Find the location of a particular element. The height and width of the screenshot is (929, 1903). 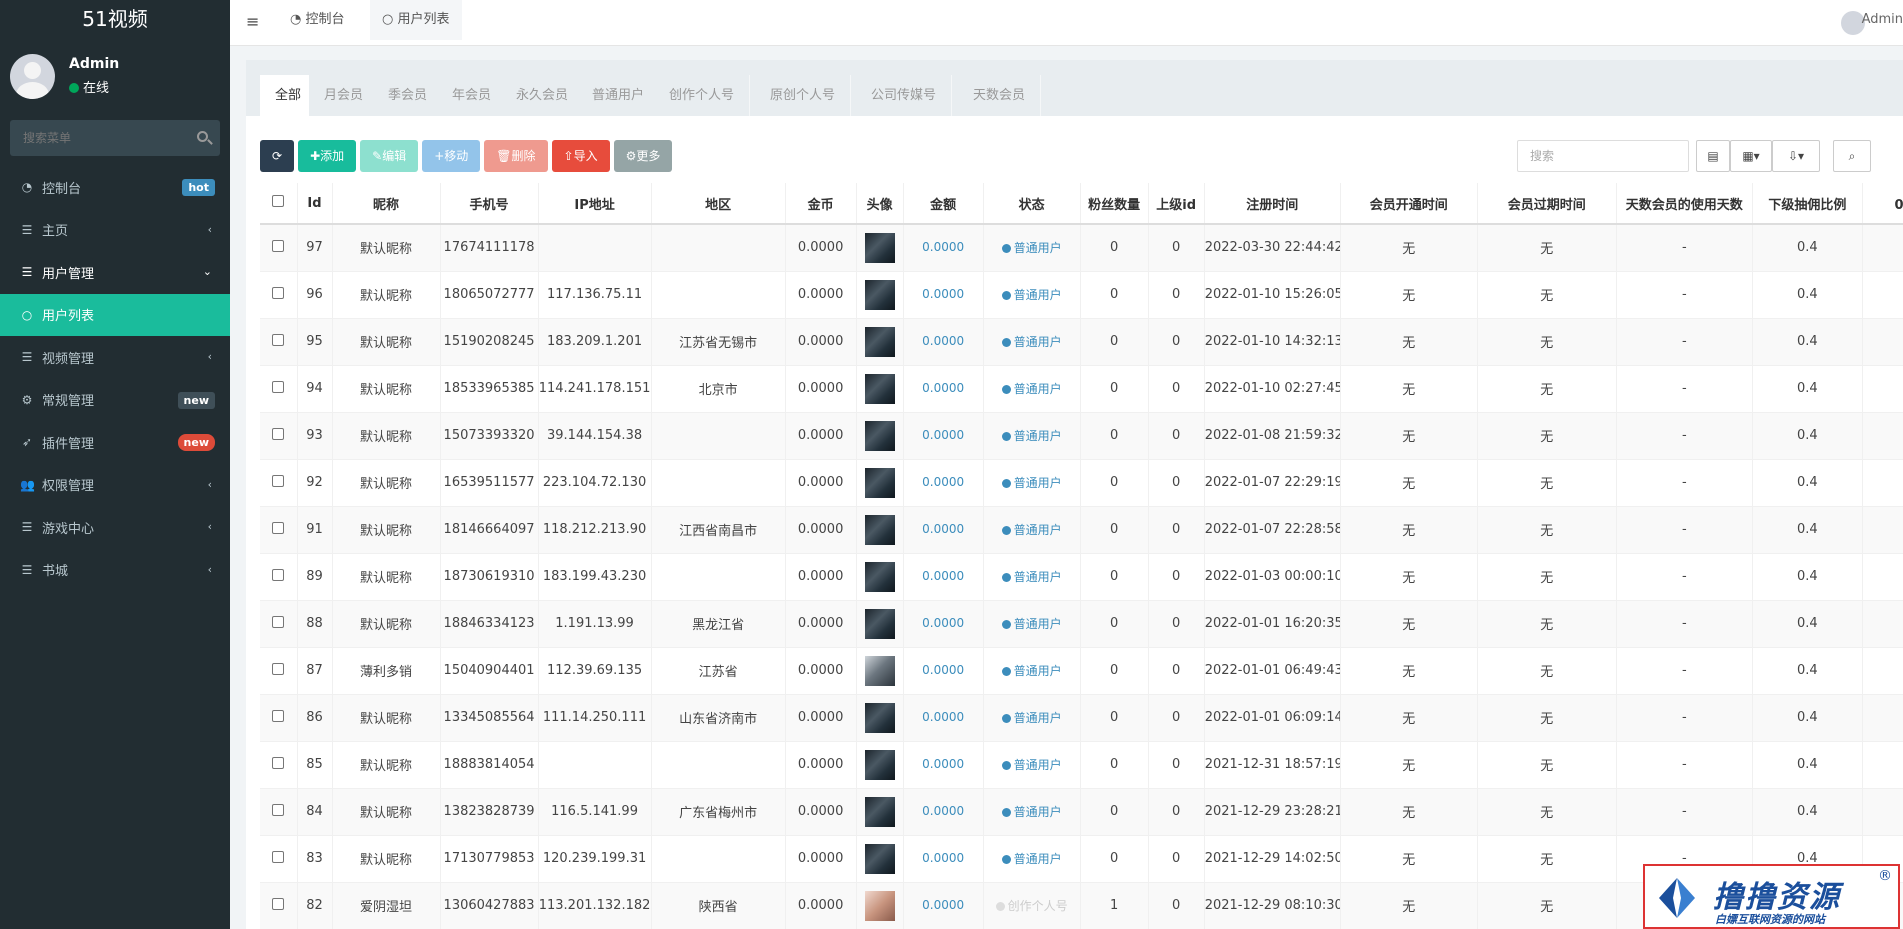

tab-creator: 创作个人号 is located at coordinates (702, 95).